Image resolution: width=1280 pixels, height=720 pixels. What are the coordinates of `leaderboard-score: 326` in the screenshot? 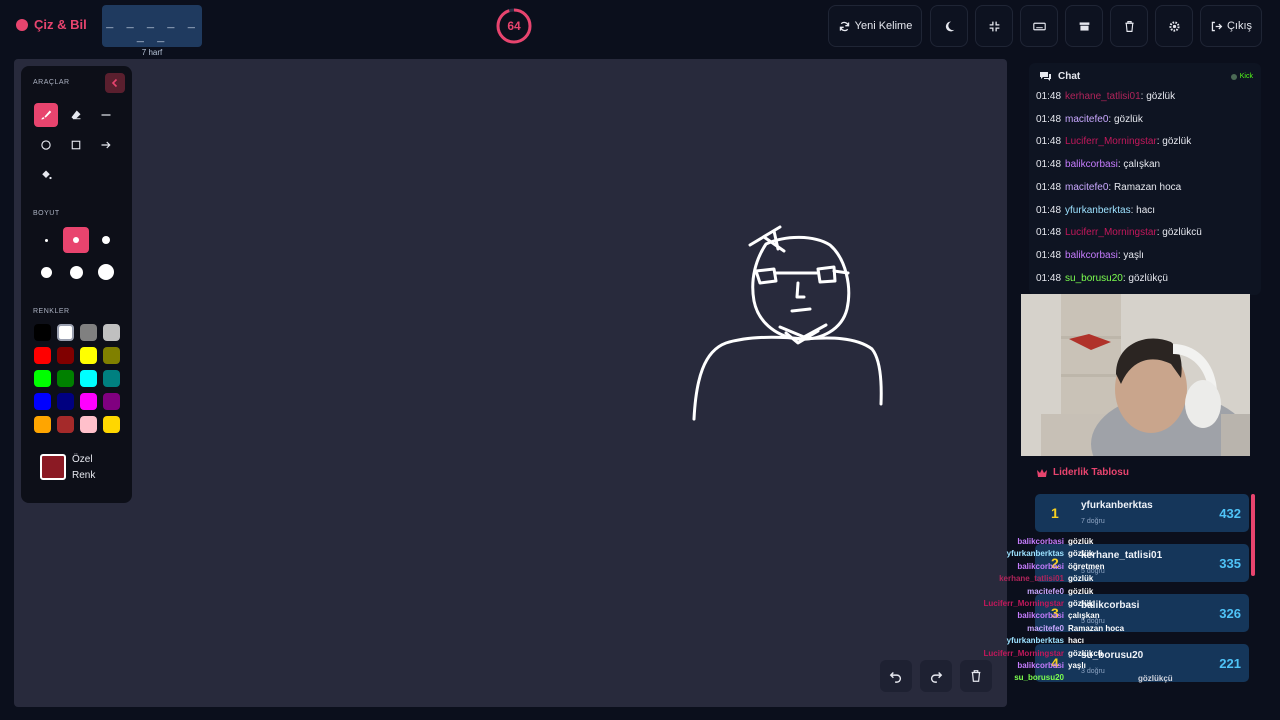 It's located at (1230, 613).